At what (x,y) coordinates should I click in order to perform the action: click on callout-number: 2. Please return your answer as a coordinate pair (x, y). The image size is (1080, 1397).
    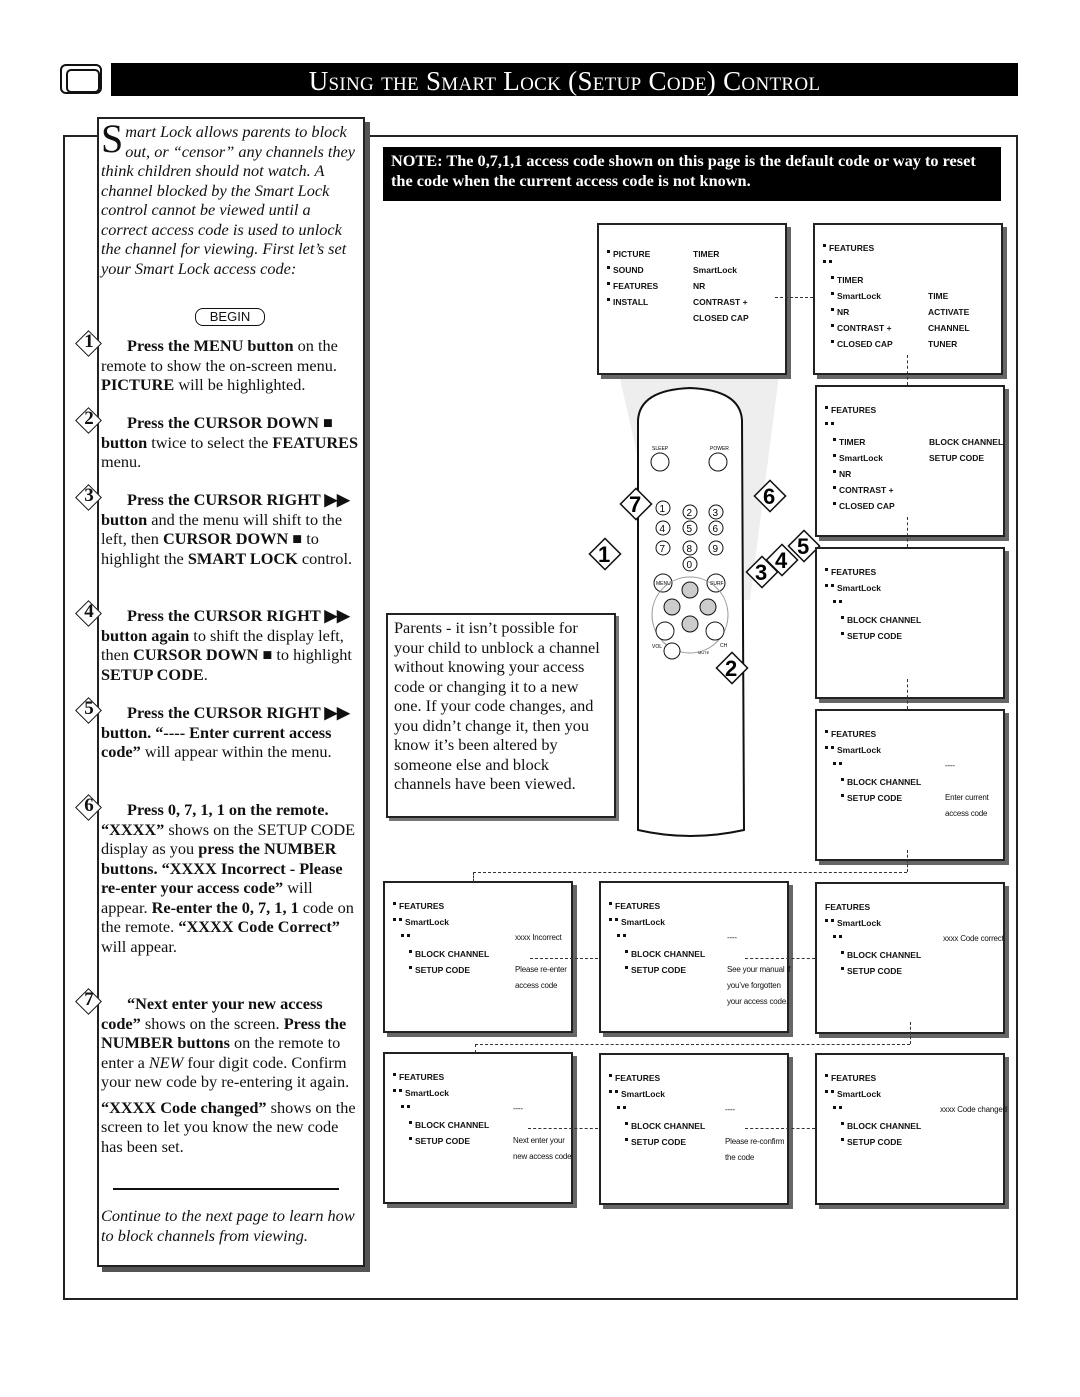
    Looking at the image, I should click on (731, 668).